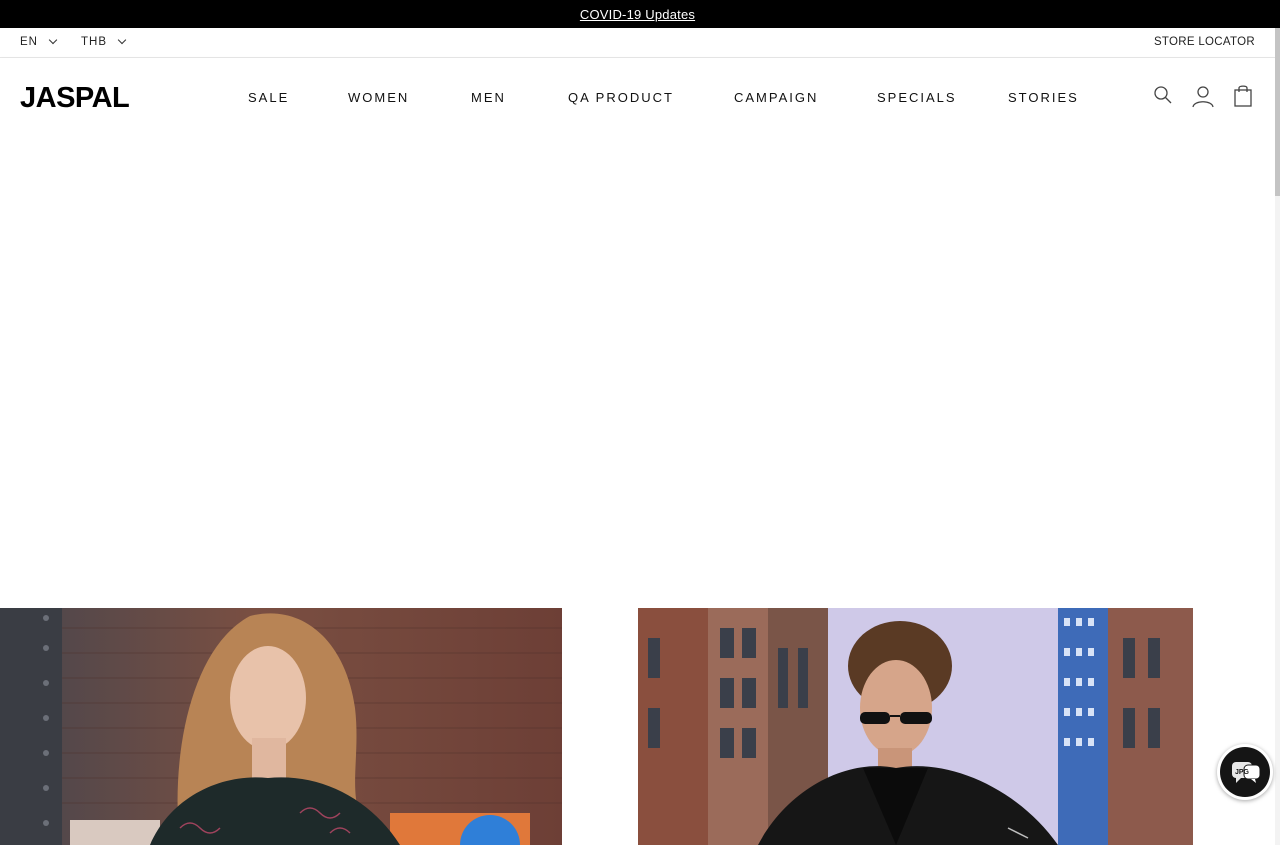 The width and height of the screenshot is (1280, 845). I want to click on announcement-bar: COVID-19 Updates, so click(640, 14).